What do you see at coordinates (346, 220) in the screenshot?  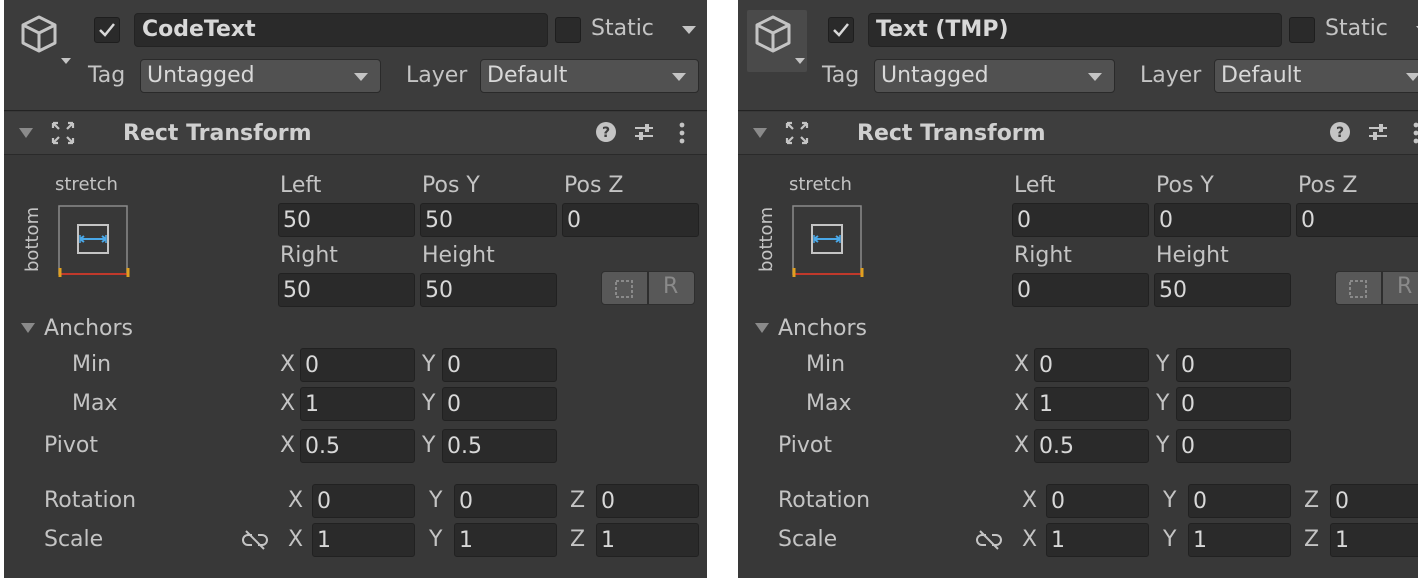 I see `left-input: 50` at bounding box center [346, 220].